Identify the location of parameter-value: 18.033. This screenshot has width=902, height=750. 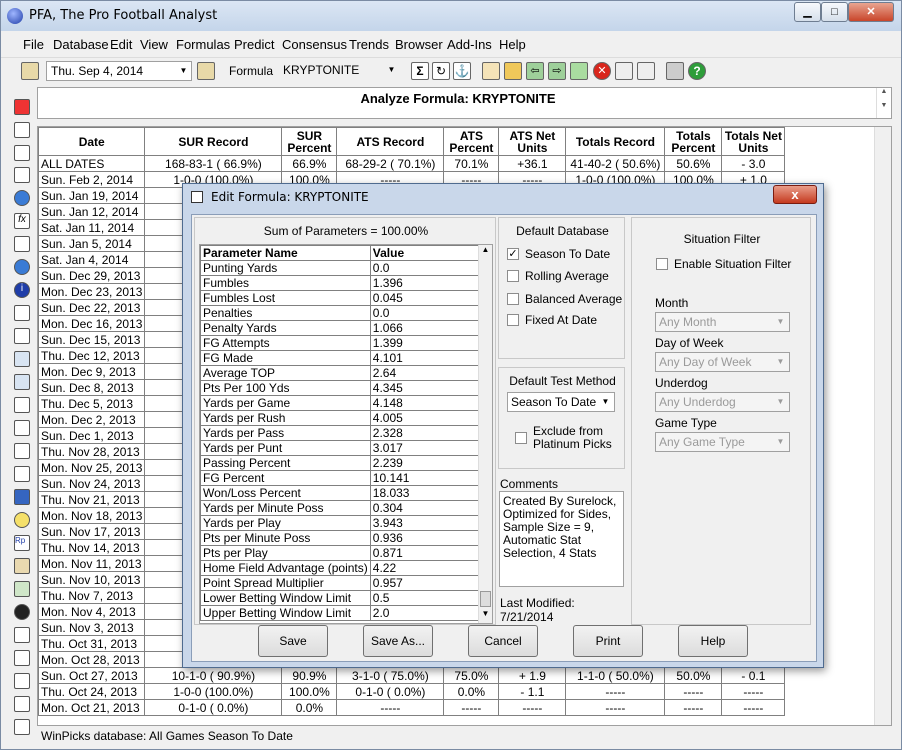
(425, 493).